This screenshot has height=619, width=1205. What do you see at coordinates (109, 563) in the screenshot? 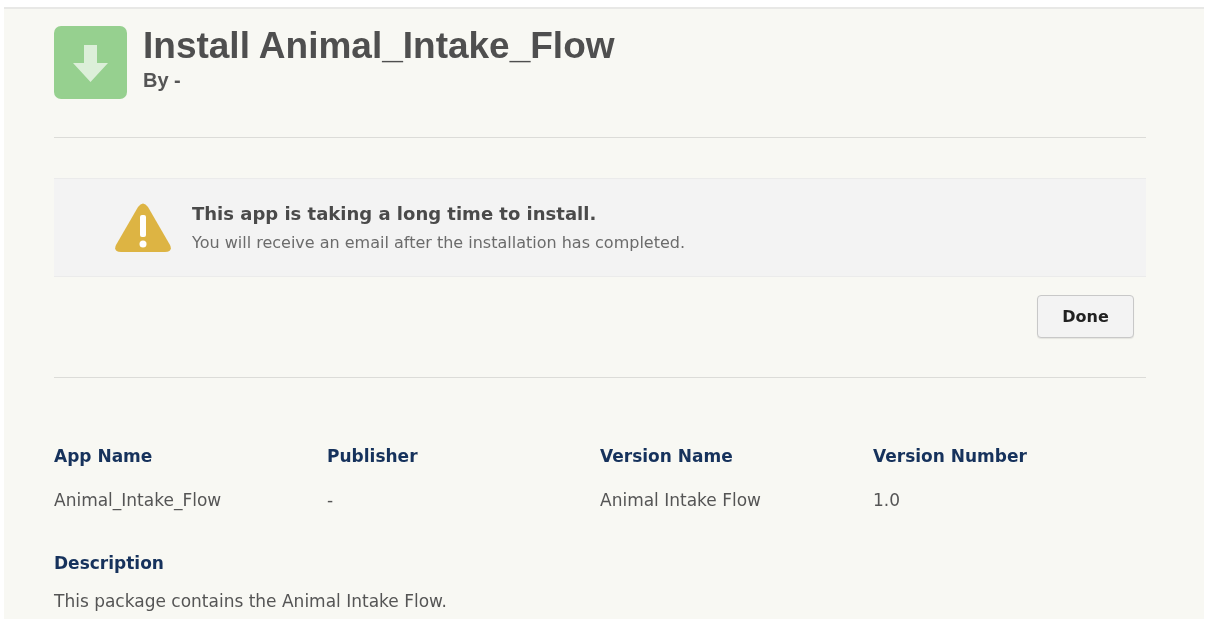
I see `description-label: Description` at bounding box center [109, 563].